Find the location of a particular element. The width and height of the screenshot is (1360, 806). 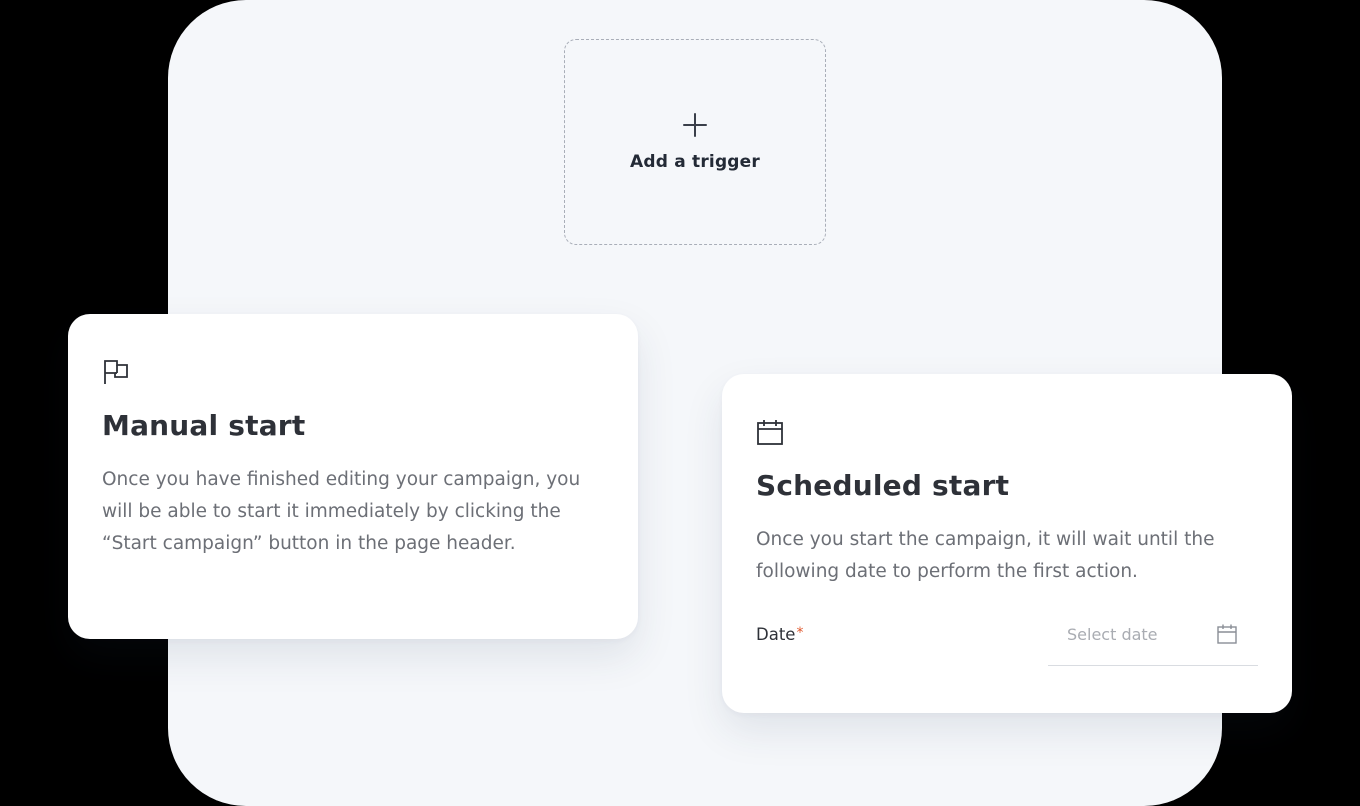

flag-icon is located at coordinates (116, 372).